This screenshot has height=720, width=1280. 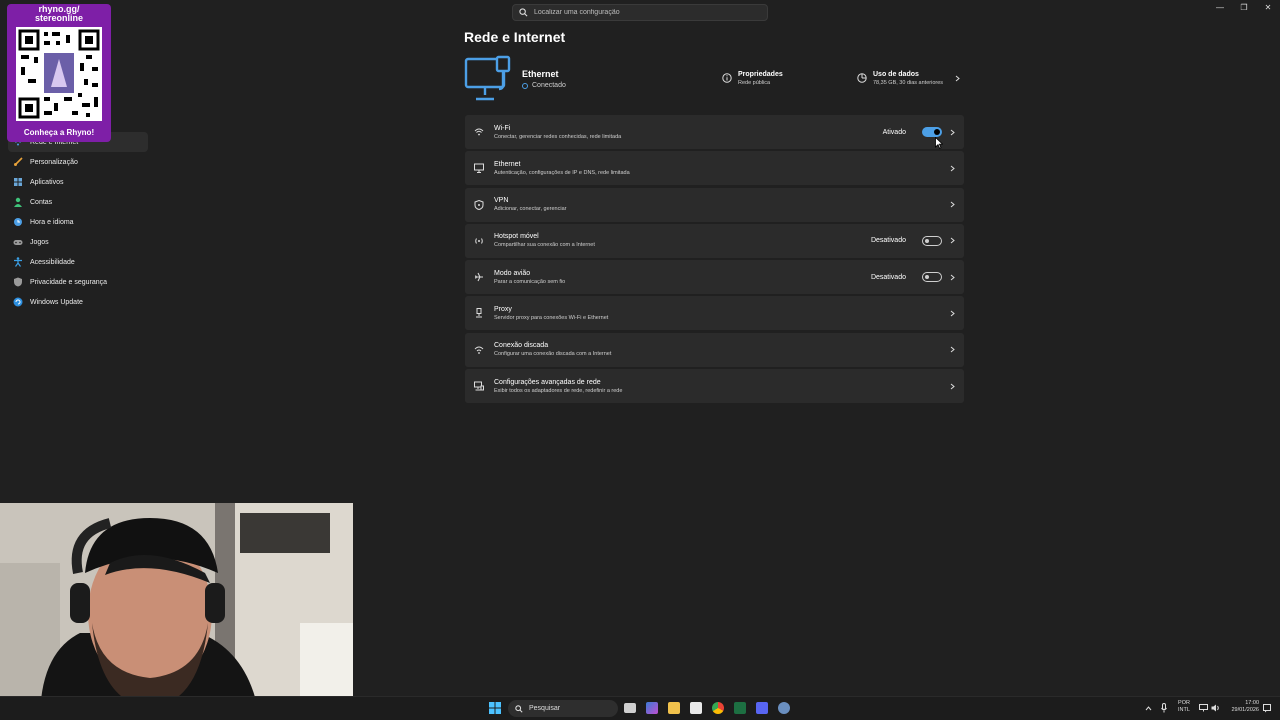 I want to click on sidebar-item-acessibilidade: Acessibilidade, so click(x=78, y=262).